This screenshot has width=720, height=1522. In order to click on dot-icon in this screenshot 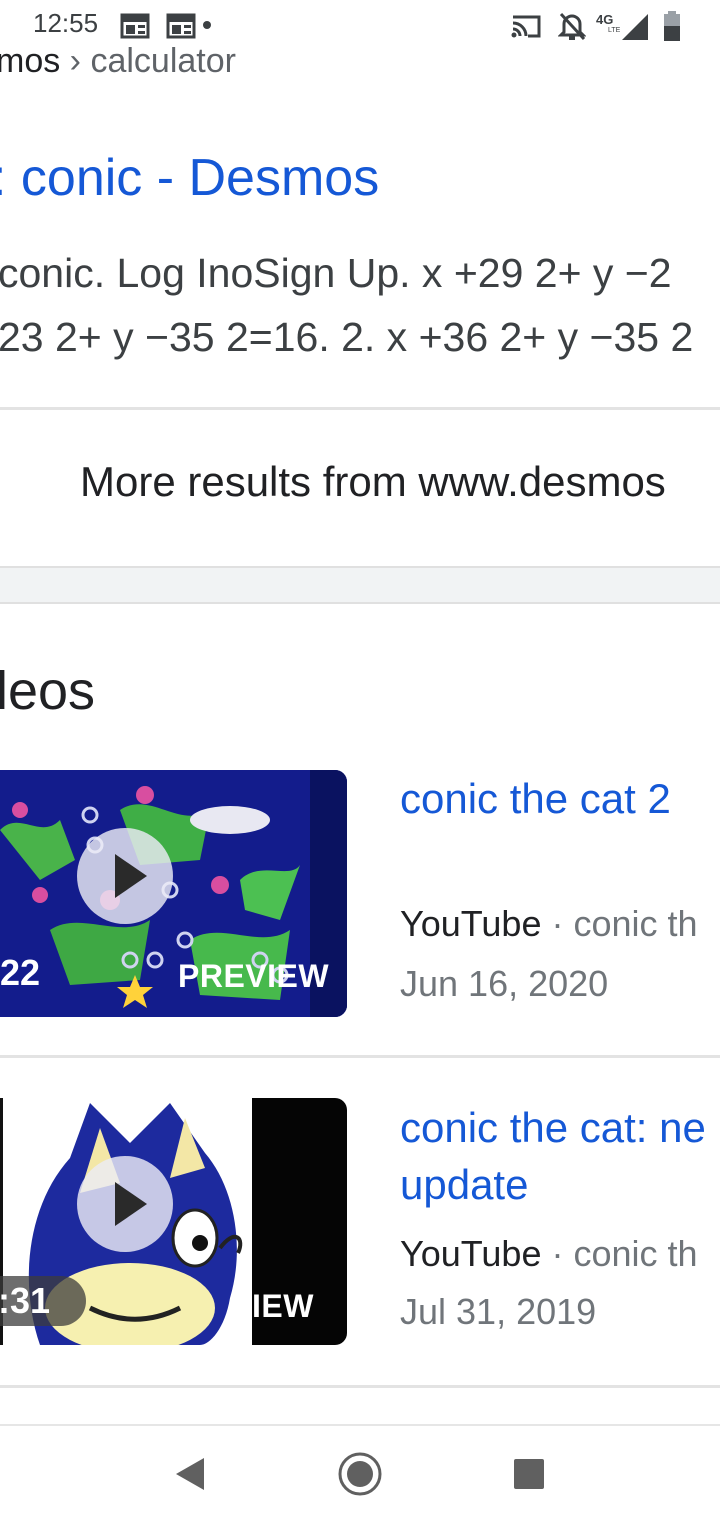, I will do `click(207, 25)`.